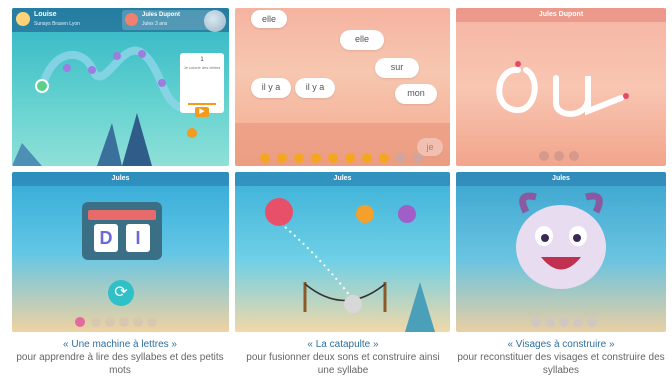 The height and width of the screenshot is (381, 672). What do you see at coordinates (342, 87) in the screenshot?
I see `screenshot-clouds: elle elle sur il y a il y a mon je` at bounding box center [342, 87].